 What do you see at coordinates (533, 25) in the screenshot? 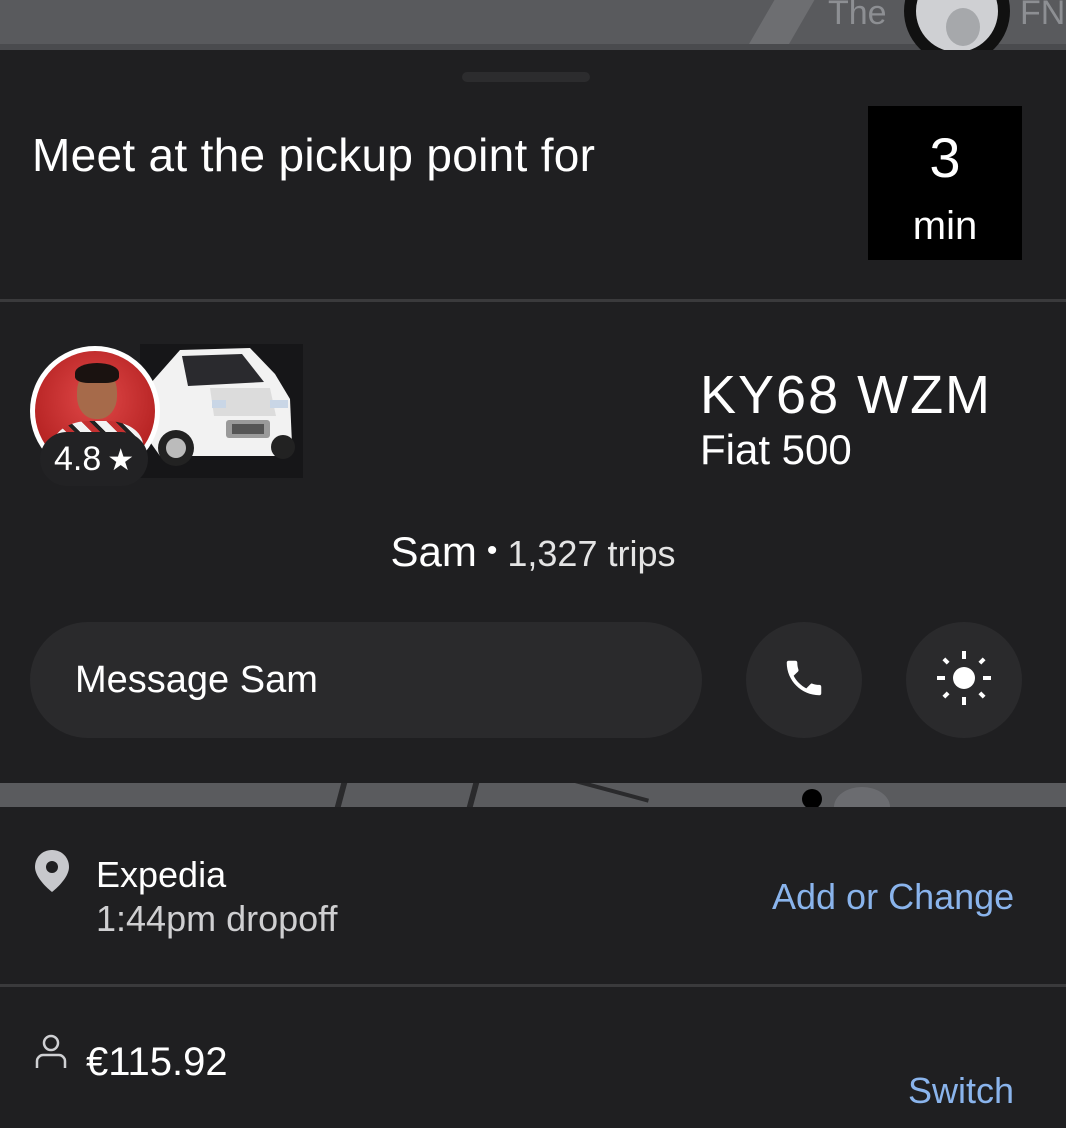
I see `map-top: The FN` at bounding box center [533, 25].